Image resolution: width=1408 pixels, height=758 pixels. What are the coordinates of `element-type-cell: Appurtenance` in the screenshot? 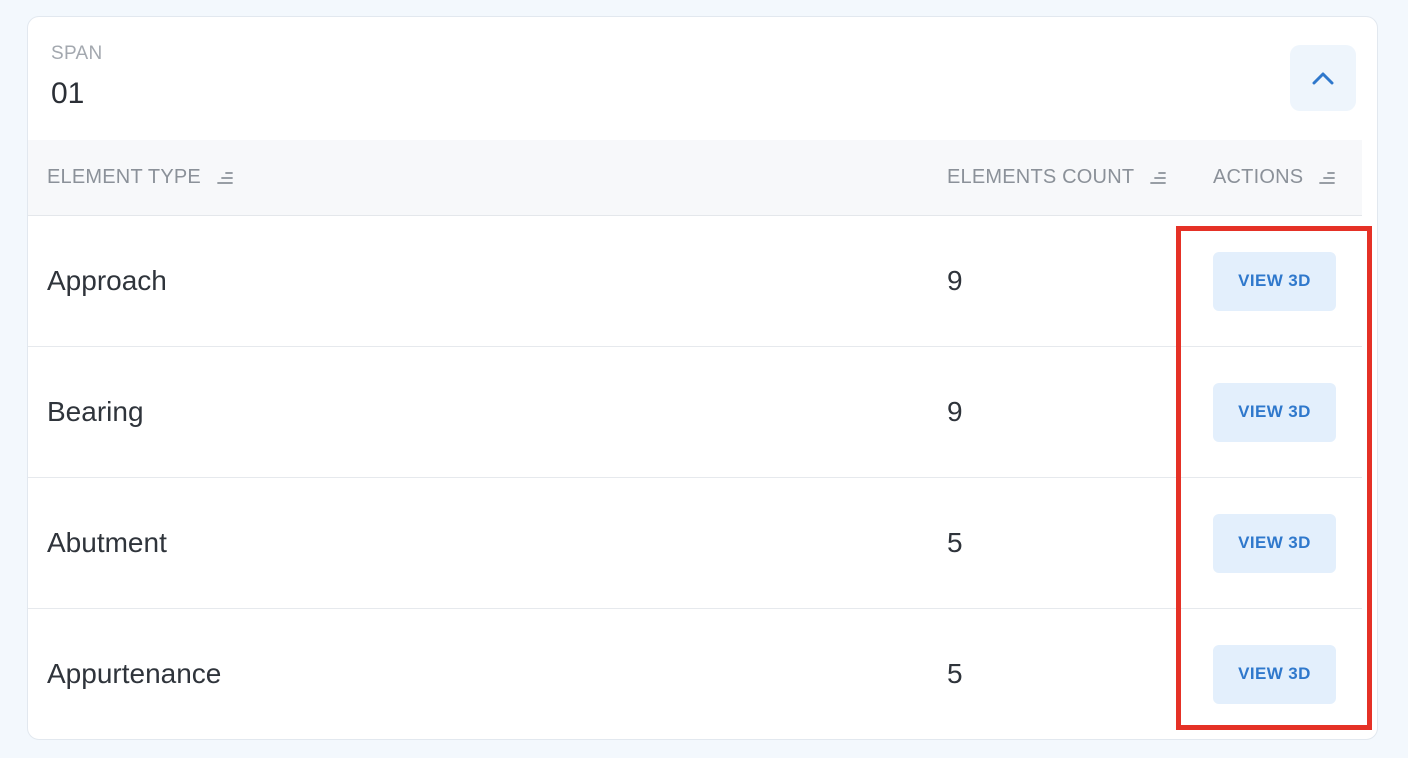 It's located at (134, 673).